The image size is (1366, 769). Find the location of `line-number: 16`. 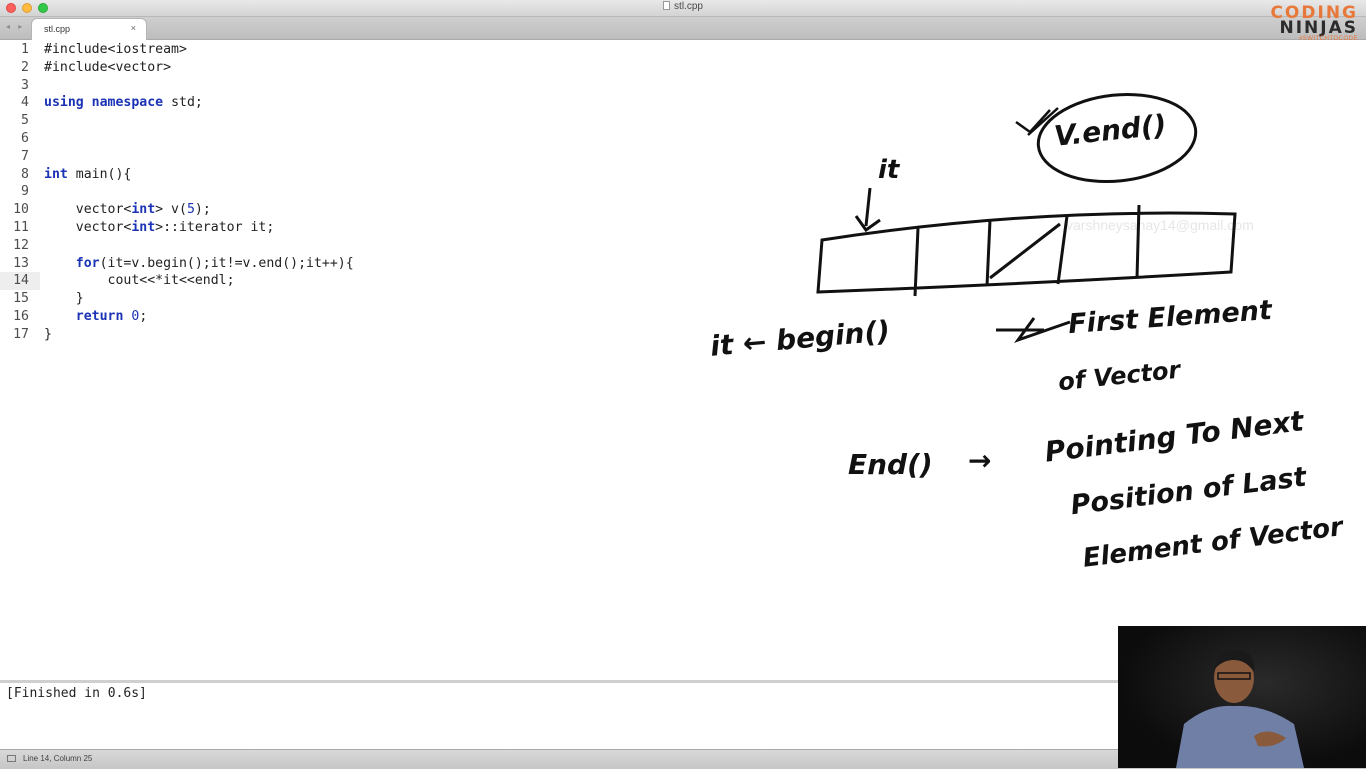

line-number: 16 is located at coordinates (21, 316).